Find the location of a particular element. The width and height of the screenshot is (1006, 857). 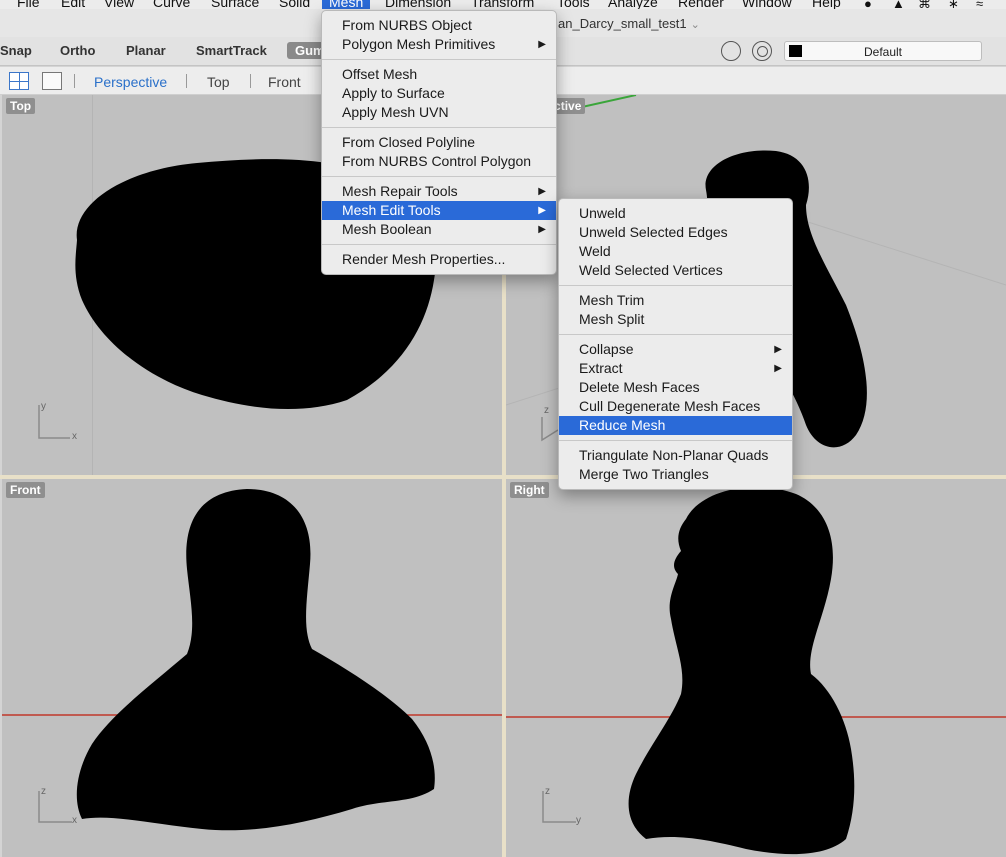

menu-item-delete-mesh-faces: Delete Mesh Faces is located at coordinates (675, 387).